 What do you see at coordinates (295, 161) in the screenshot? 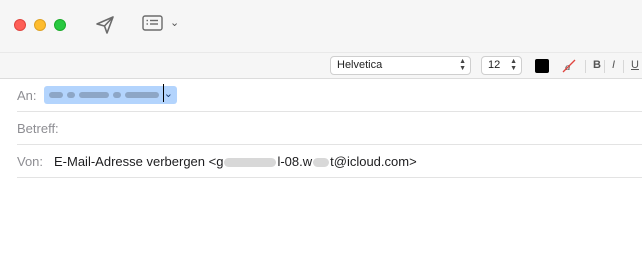
I see `from-address-middle: l-08.w` at bounding box center [295, 161].